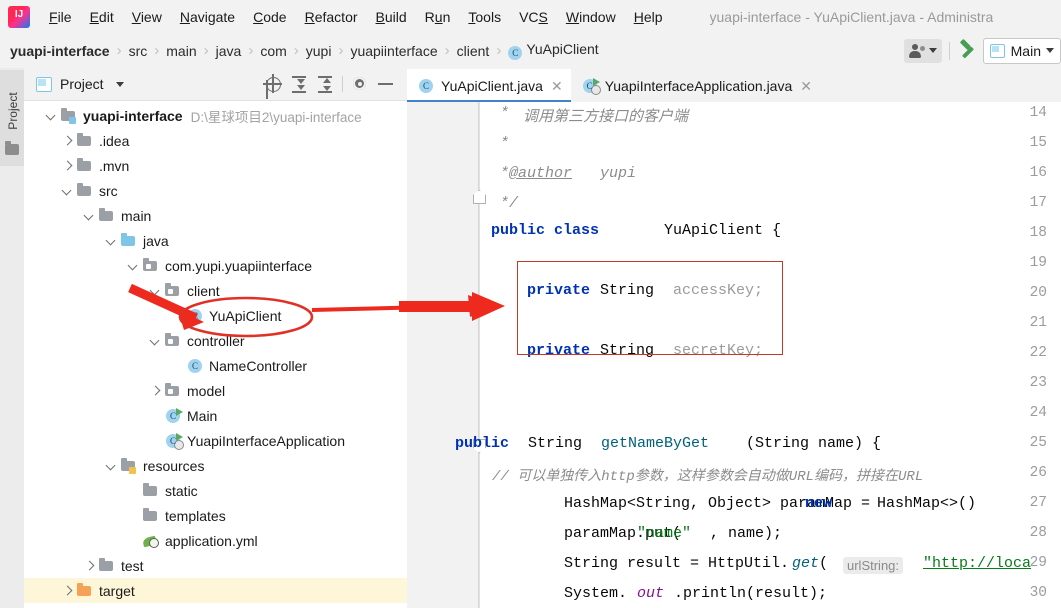 Image resolution: width=1061 pixels, height=608 pixels. What do you see at coordinates (1038, 353) in the screenshot?
I see `line-number: 22` at bounding box center [1038, 353].